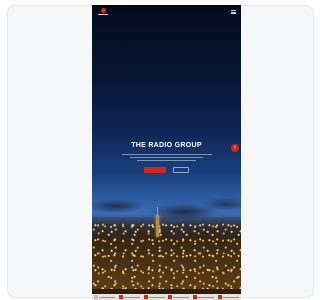 Image resolution: width=320 pixels, height=300 pixels. What do you see at coordinates (235, 148) in the screenshot?
I see `chevron-right-icon: ›` at bounding box center [235, 148].